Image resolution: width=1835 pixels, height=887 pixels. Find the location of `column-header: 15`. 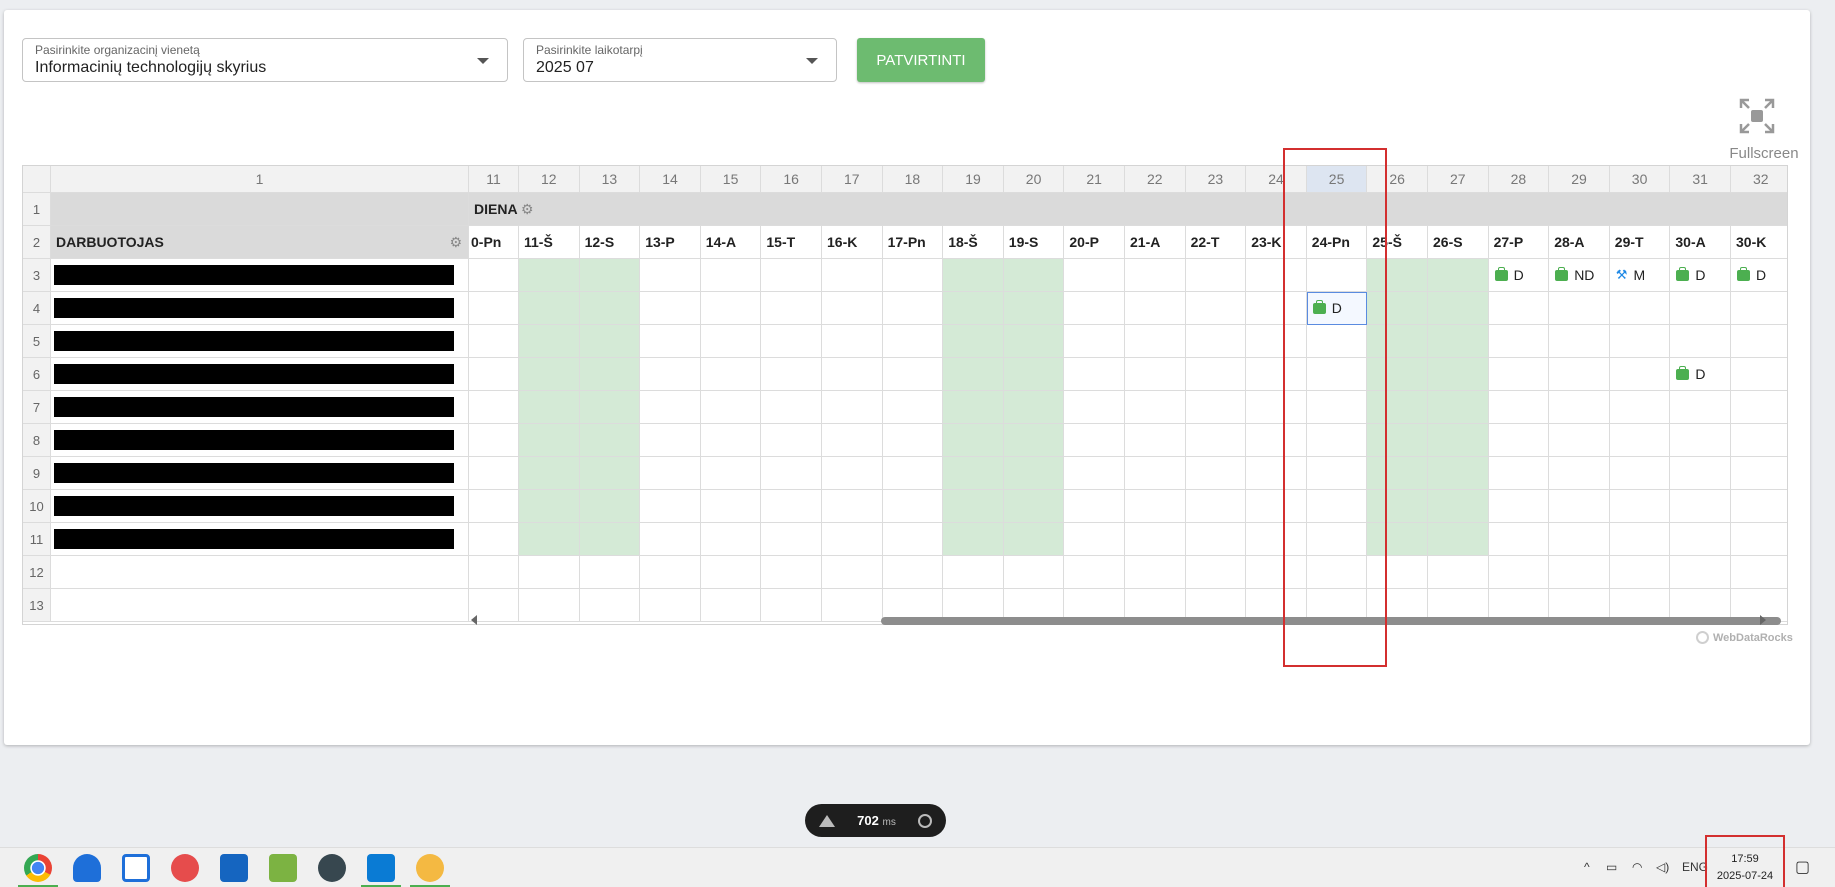

column-header: 15 is located at coordinates (731, 179).